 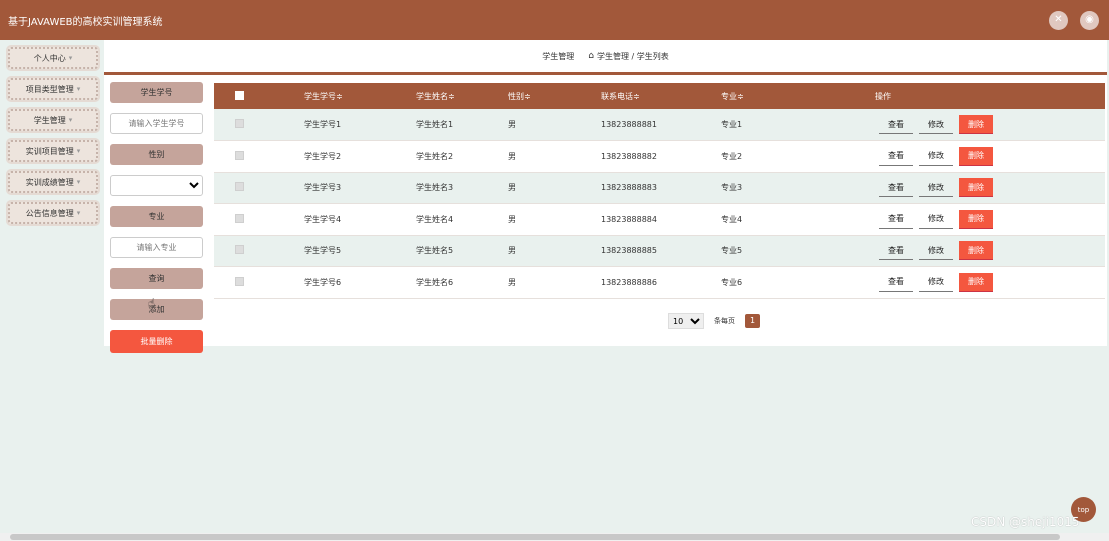 I want to click on student-no-input, so click(x=156, y=123).